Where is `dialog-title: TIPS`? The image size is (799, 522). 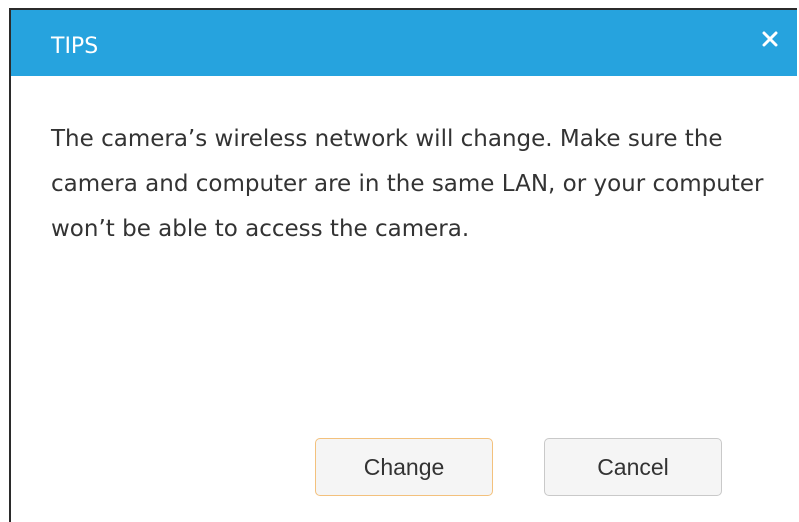
dialog-title: TIPS is located at coordinates (75, 46).